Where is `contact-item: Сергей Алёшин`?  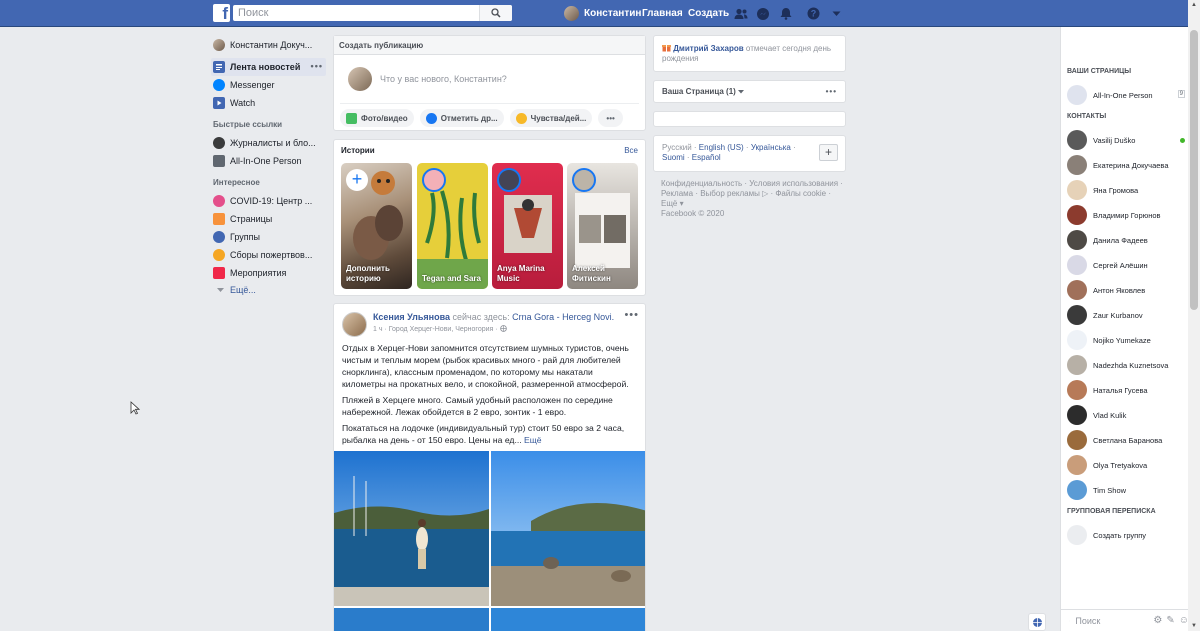 contact-item: Сергей Алёшин is located at coordinates (1126, 265).